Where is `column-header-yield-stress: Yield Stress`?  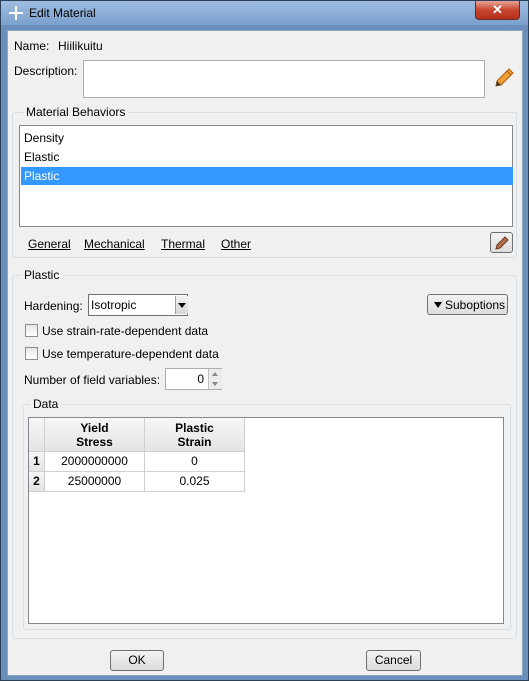 column-header-yield-stress: Yield Stress is located at coordinates (95, 435).